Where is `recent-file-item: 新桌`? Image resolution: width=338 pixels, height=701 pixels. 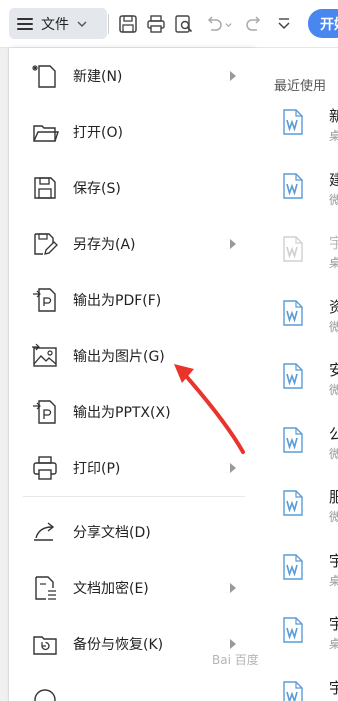 recent-file-item: 新桌 is located at coordinates (295, 132).